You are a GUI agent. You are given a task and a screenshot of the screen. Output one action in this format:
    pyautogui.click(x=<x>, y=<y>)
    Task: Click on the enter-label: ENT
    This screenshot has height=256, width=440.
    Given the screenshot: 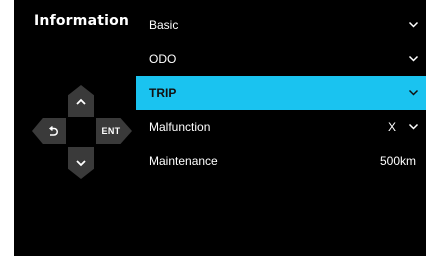 What is the action you would take?
    pyautogui.click(x=111, y=131)
    